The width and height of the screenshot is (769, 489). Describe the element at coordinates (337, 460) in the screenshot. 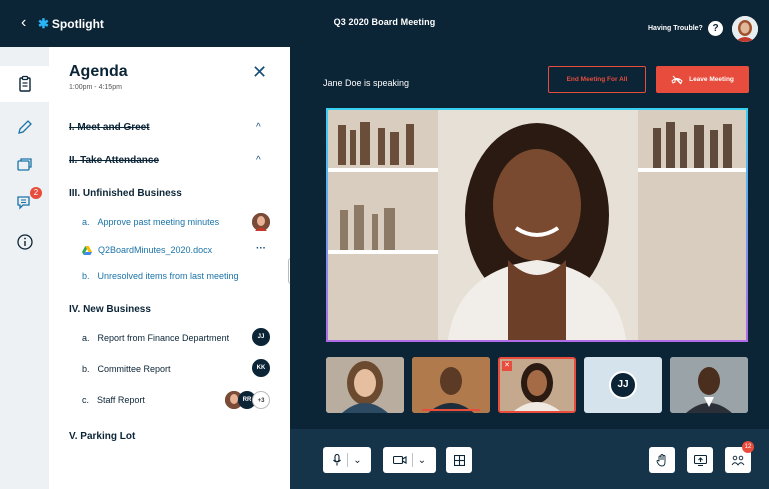

I see `microphone-icon` at that location.